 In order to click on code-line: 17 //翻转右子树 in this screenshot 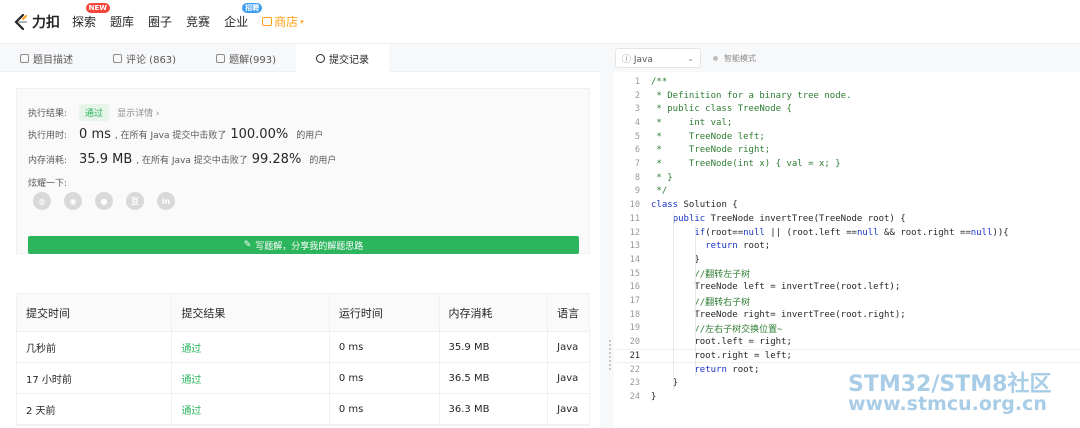, I will do `click(847, 301)`.